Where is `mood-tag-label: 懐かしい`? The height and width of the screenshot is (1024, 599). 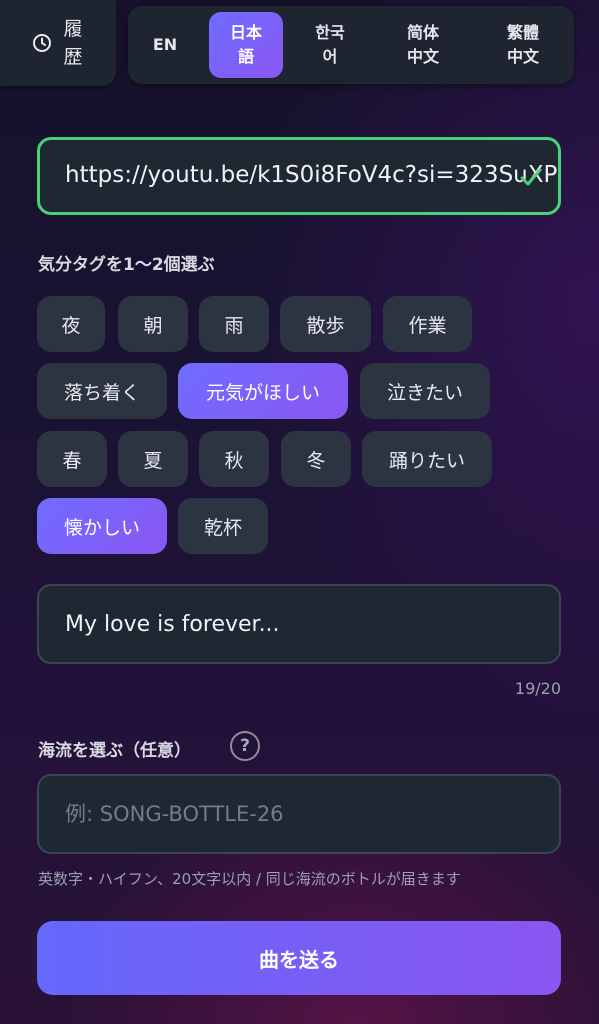
mood-tag-label: 懐かしい is located at coordinates (101, 527).